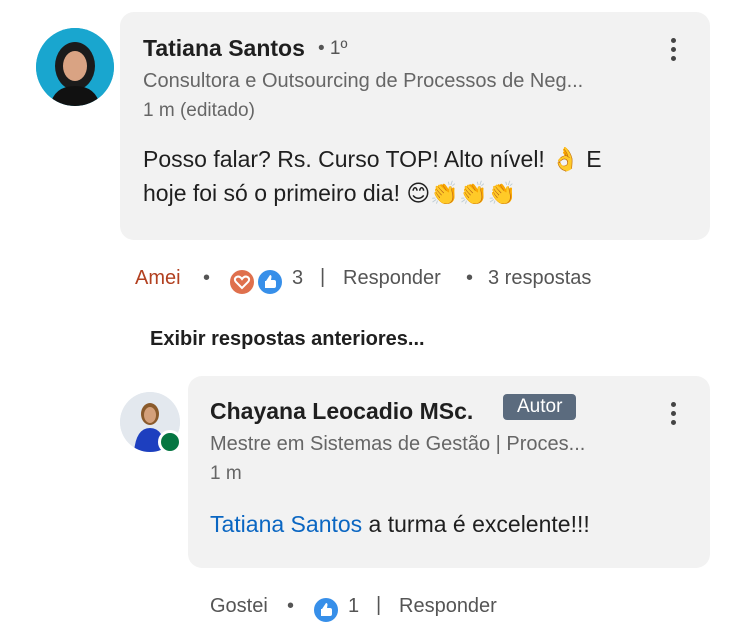 This screenshot has width=750, height=634. I want to click on reply-text-content: a turma é excelente!!!, so click(476, 524).